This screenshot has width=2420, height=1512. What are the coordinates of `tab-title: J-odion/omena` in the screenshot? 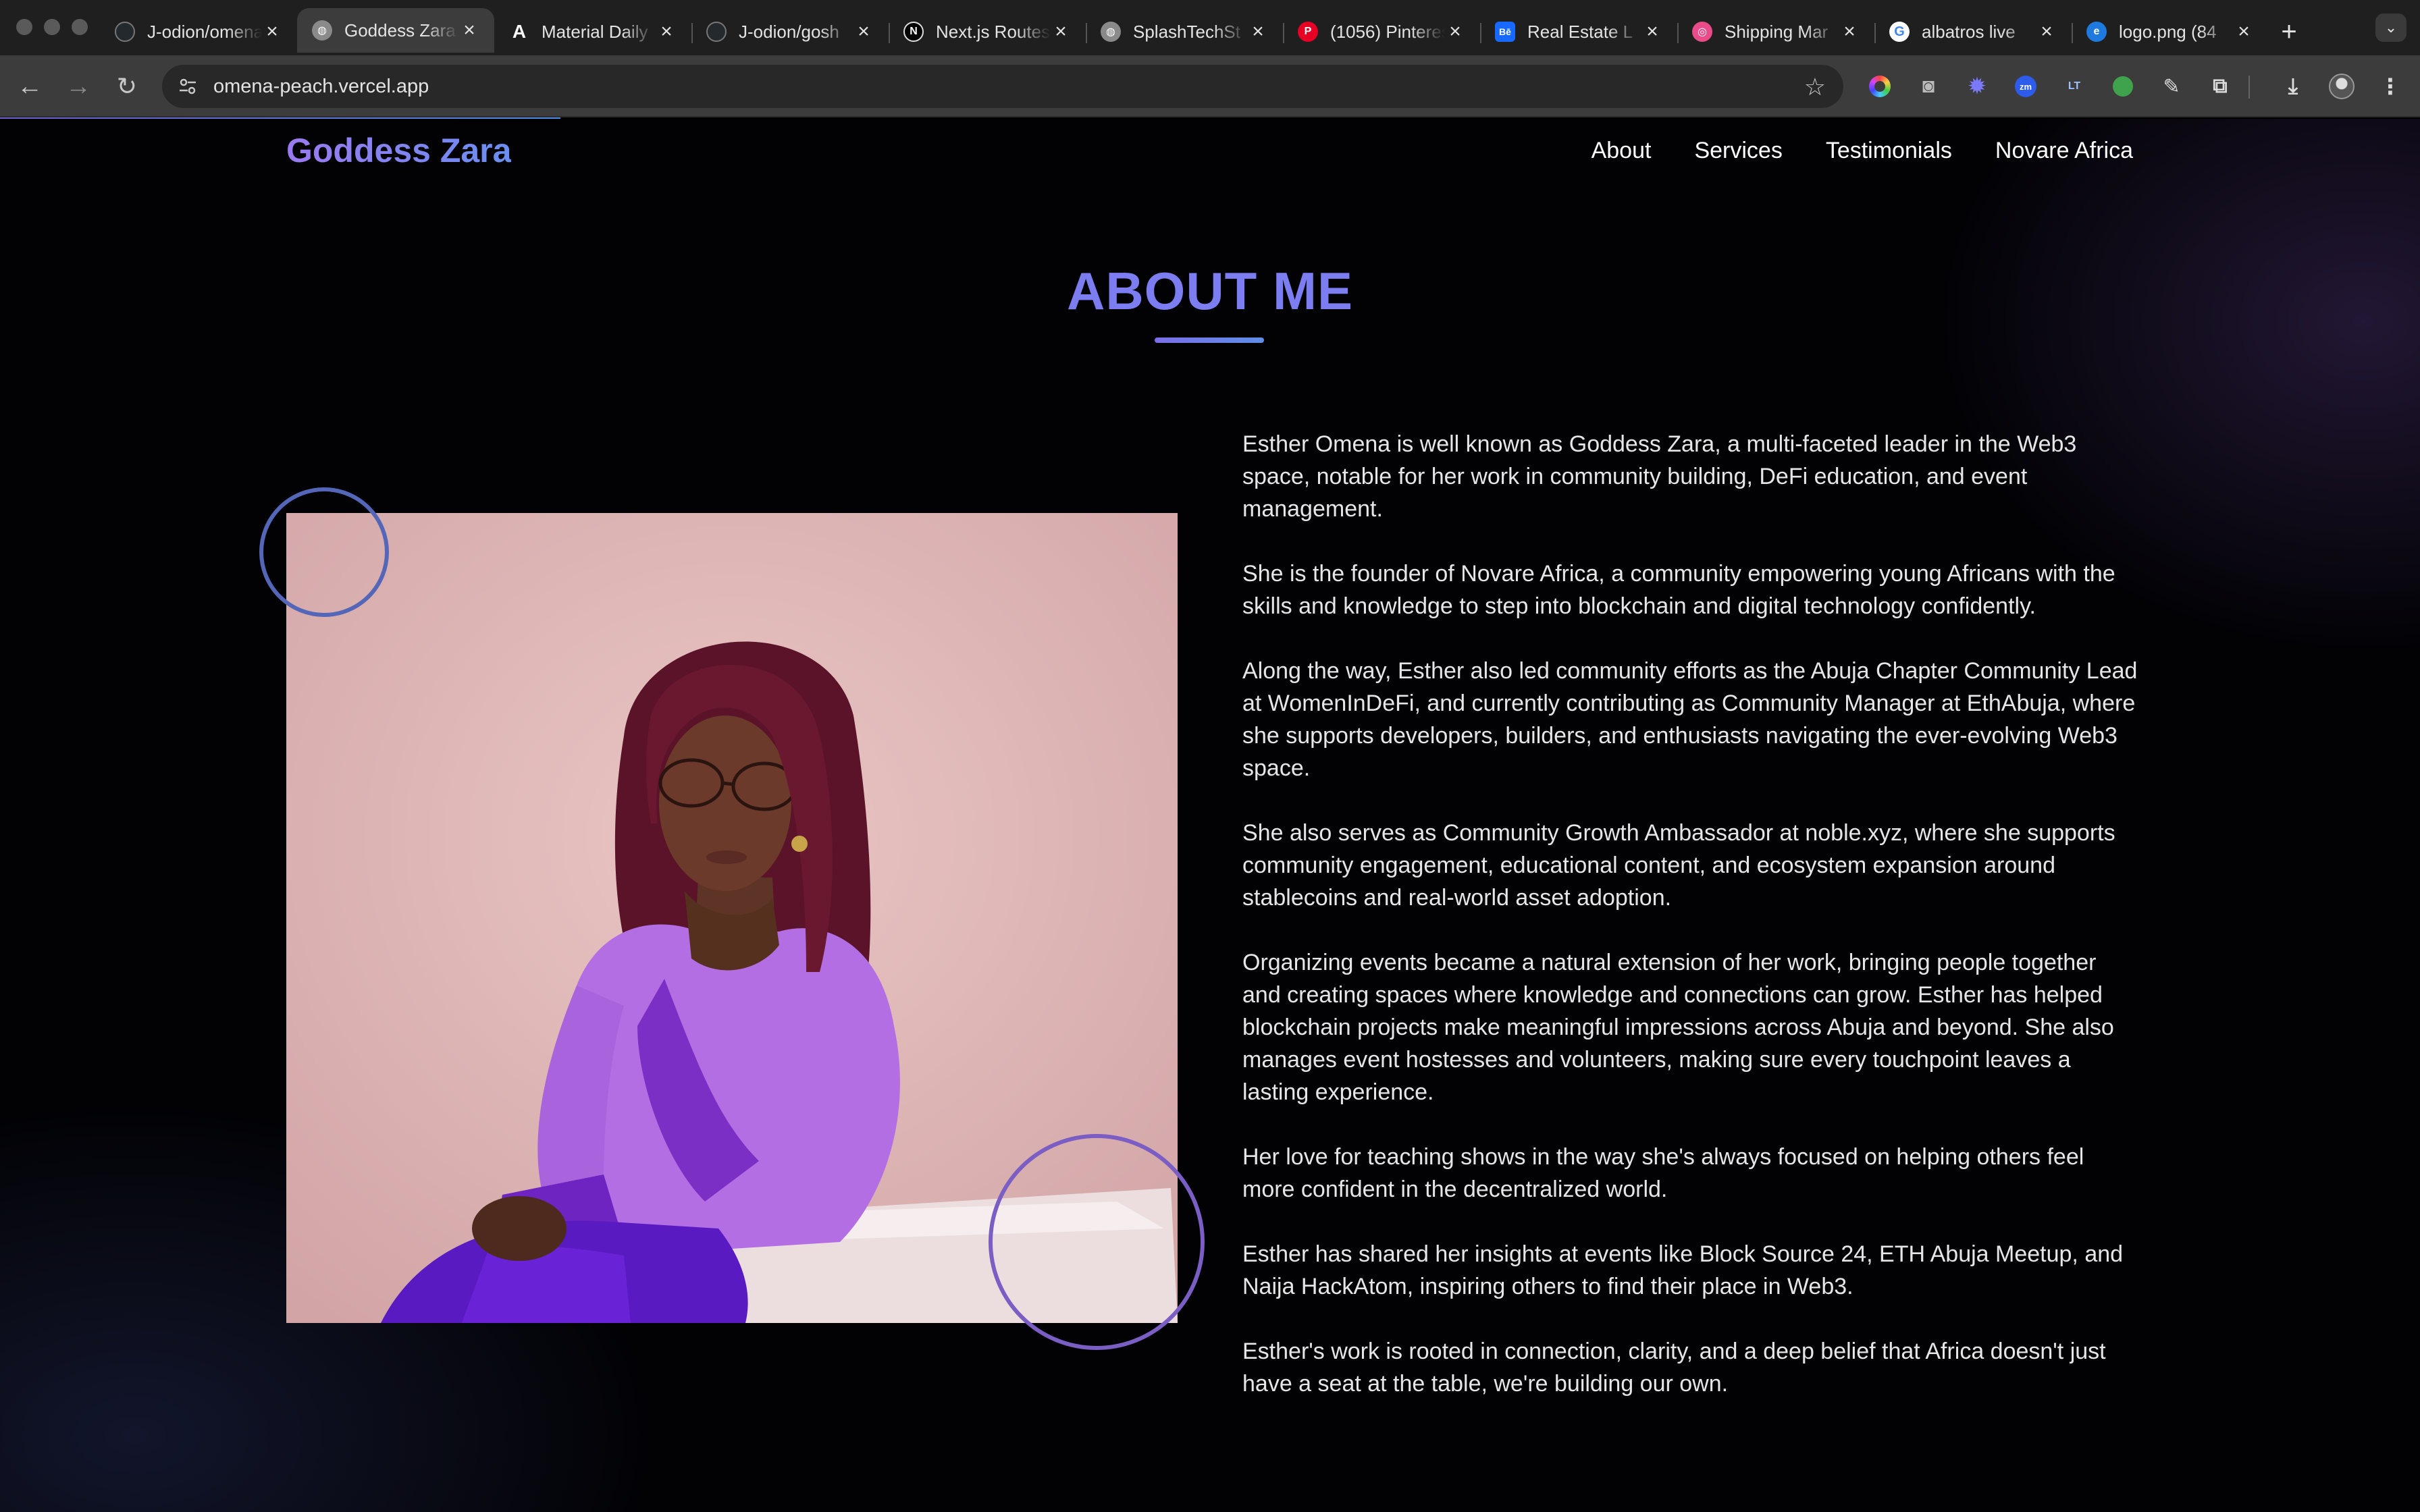 It's located at (204, 31).